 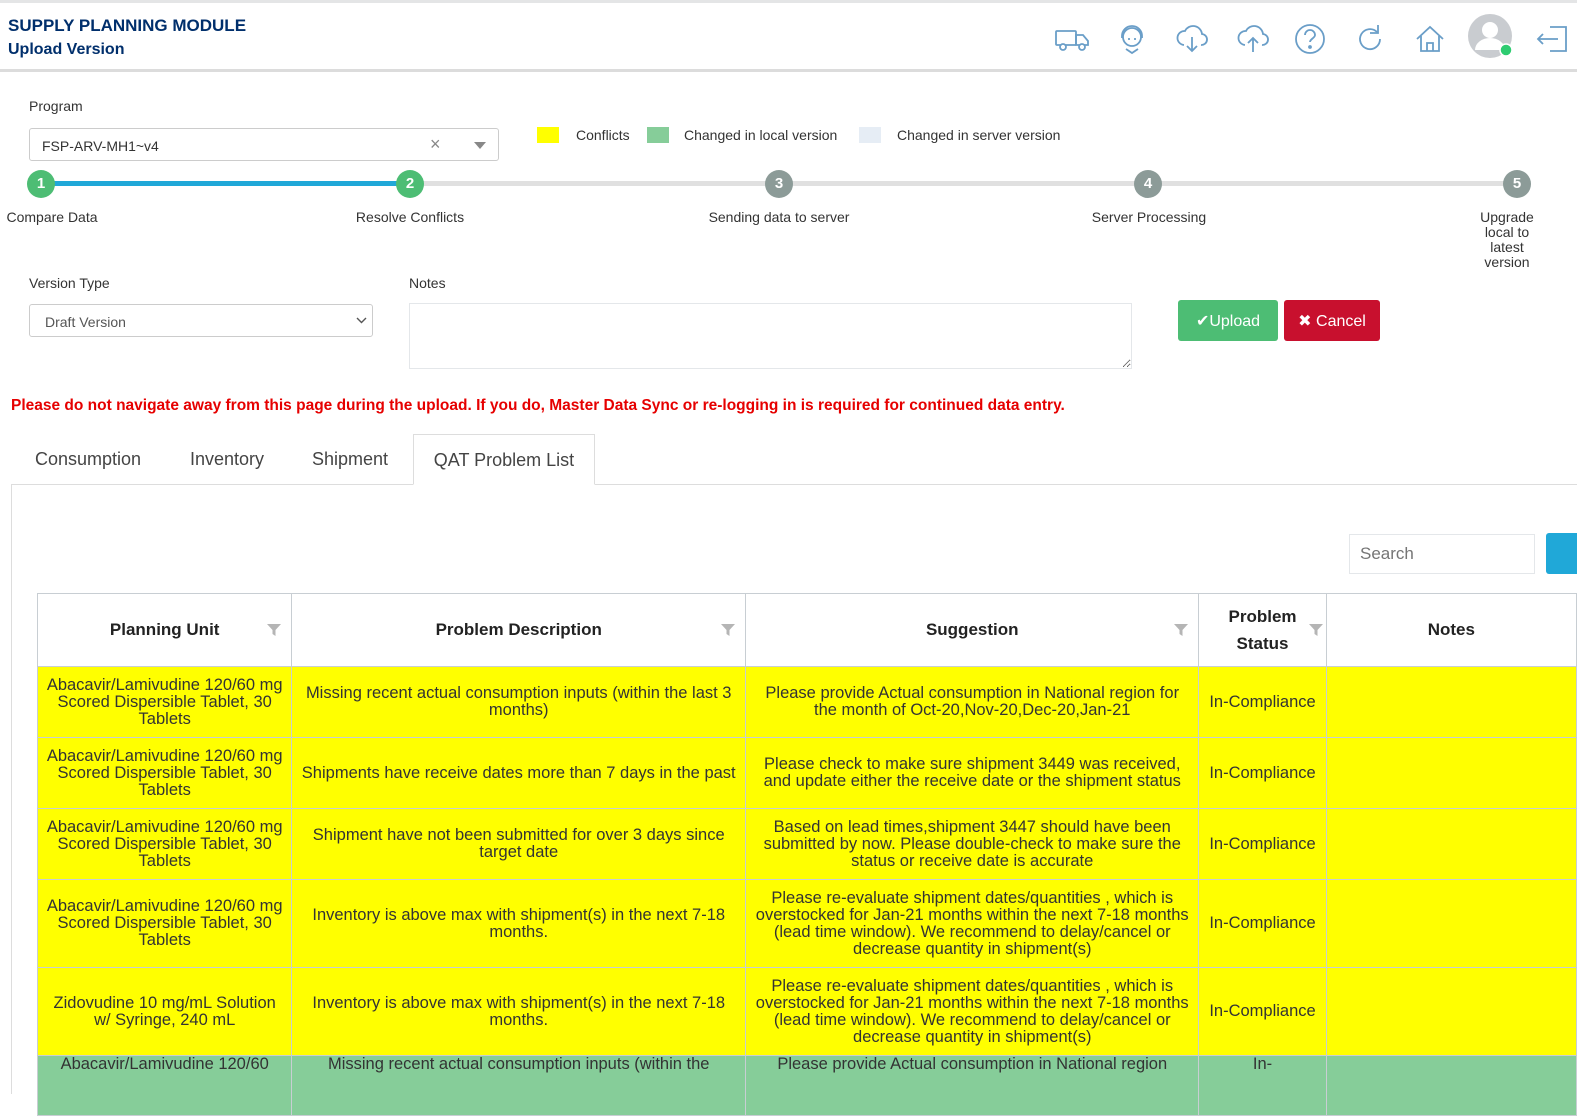 What do you see at coordinates (350, 459) in the screenshot?
I see `tab-shipment: Shipment` at bounding box center [350, 459].